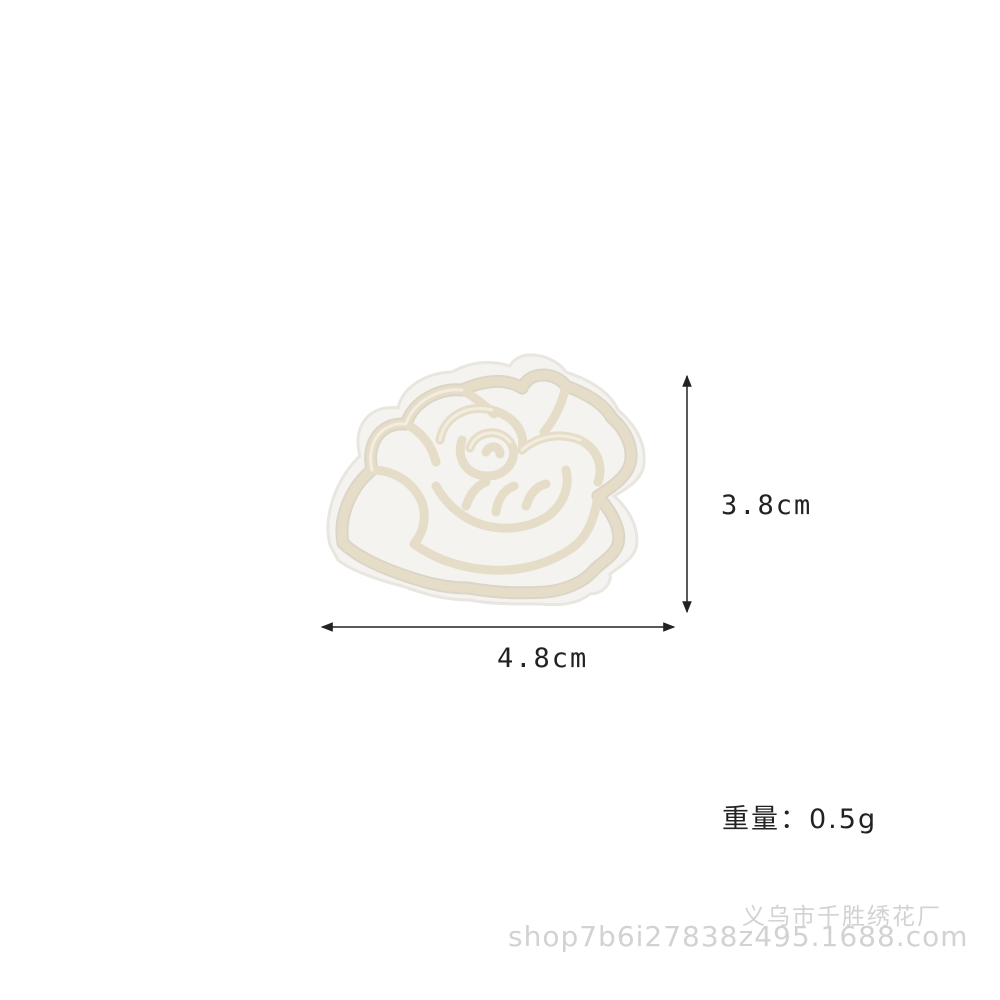  Describe the element at coordinates (767, 505) in the screenshot. I see `height-label: 3.8cm` at that location.